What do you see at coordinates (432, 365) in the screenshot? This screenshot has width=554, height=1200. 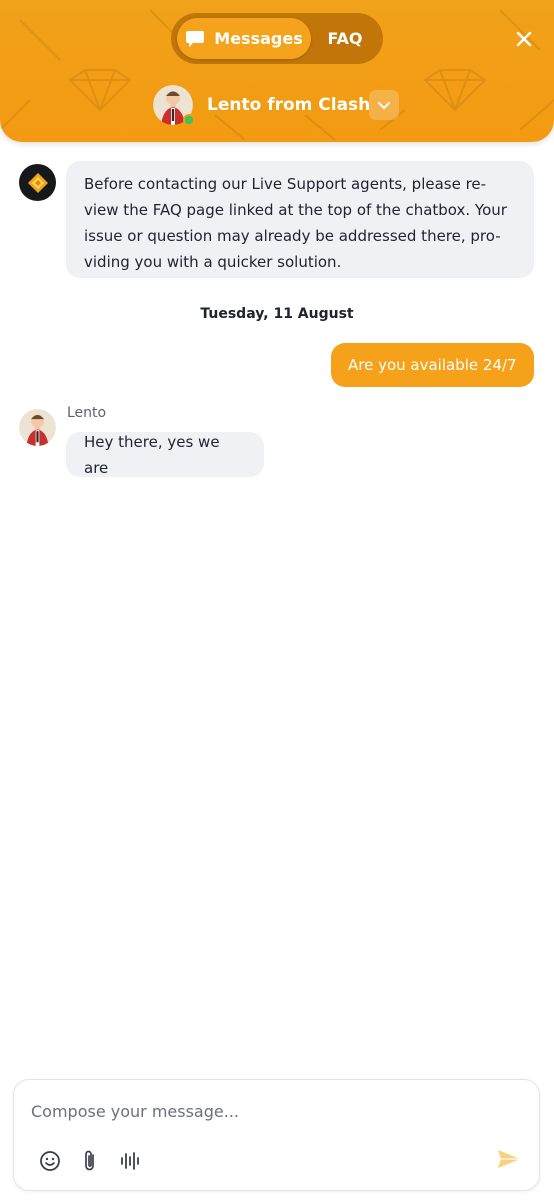 I see `outgoing-message: Are you available 24/7` at bounding box center [432, 365].